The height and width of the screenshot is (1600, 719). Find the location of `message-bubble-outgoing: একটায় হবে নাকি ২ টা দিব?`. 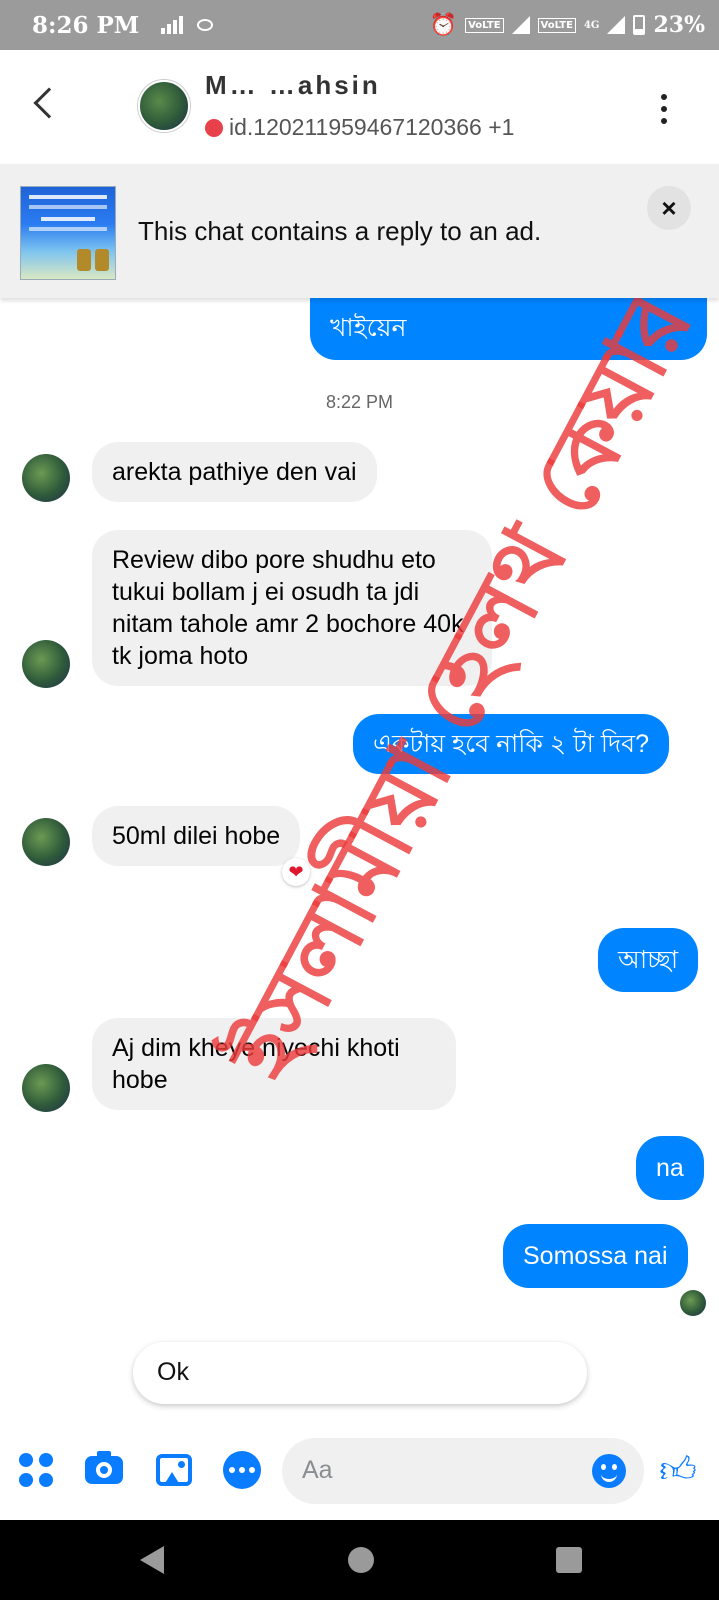

message-bubble-outgoing: একটায় হবে নাকি ২ টা দিব? is located at coordinates (511, 744).